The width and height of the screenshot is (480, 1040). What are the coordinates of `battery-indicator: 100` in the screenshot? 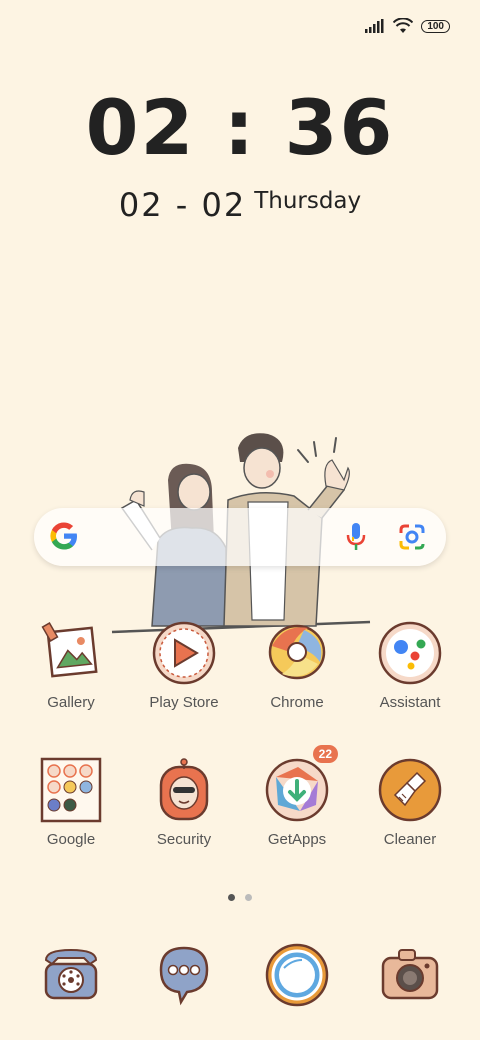 It's located at (435, 26).